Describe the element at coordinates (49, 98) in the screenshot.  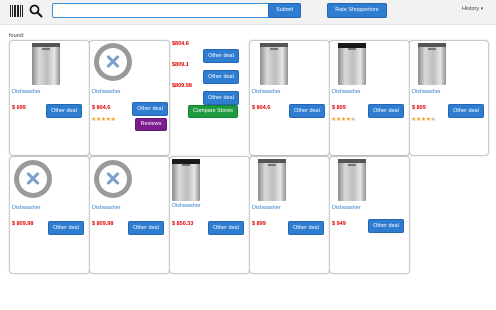
I see `product-card: Dishwasher $ 699 Other deal` at that location.